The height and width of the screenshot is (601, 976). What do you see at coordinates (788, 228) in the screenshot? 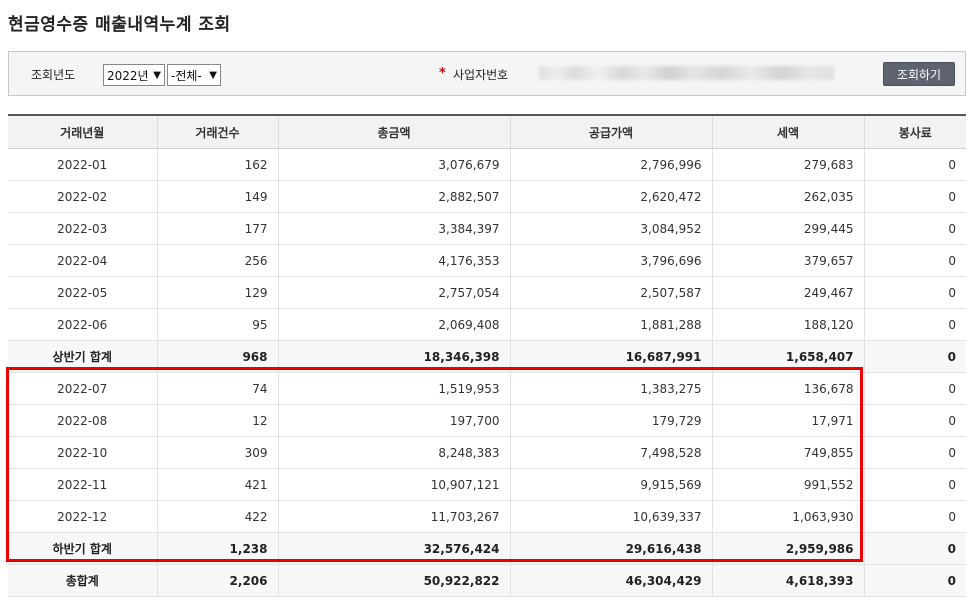
I see `cell-tax: 299,445` at bounding box center [788, 228].